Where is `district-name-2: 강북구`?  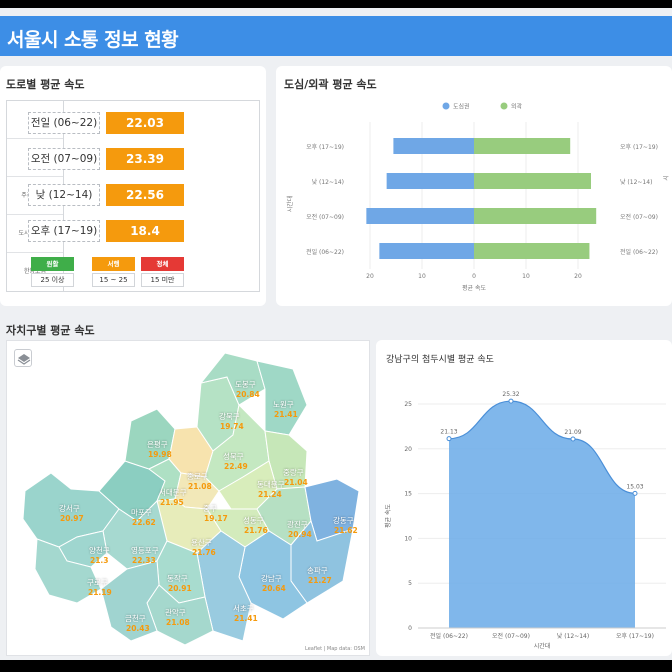
district-name-2: 강북구 is located at coordinates (229, 416).